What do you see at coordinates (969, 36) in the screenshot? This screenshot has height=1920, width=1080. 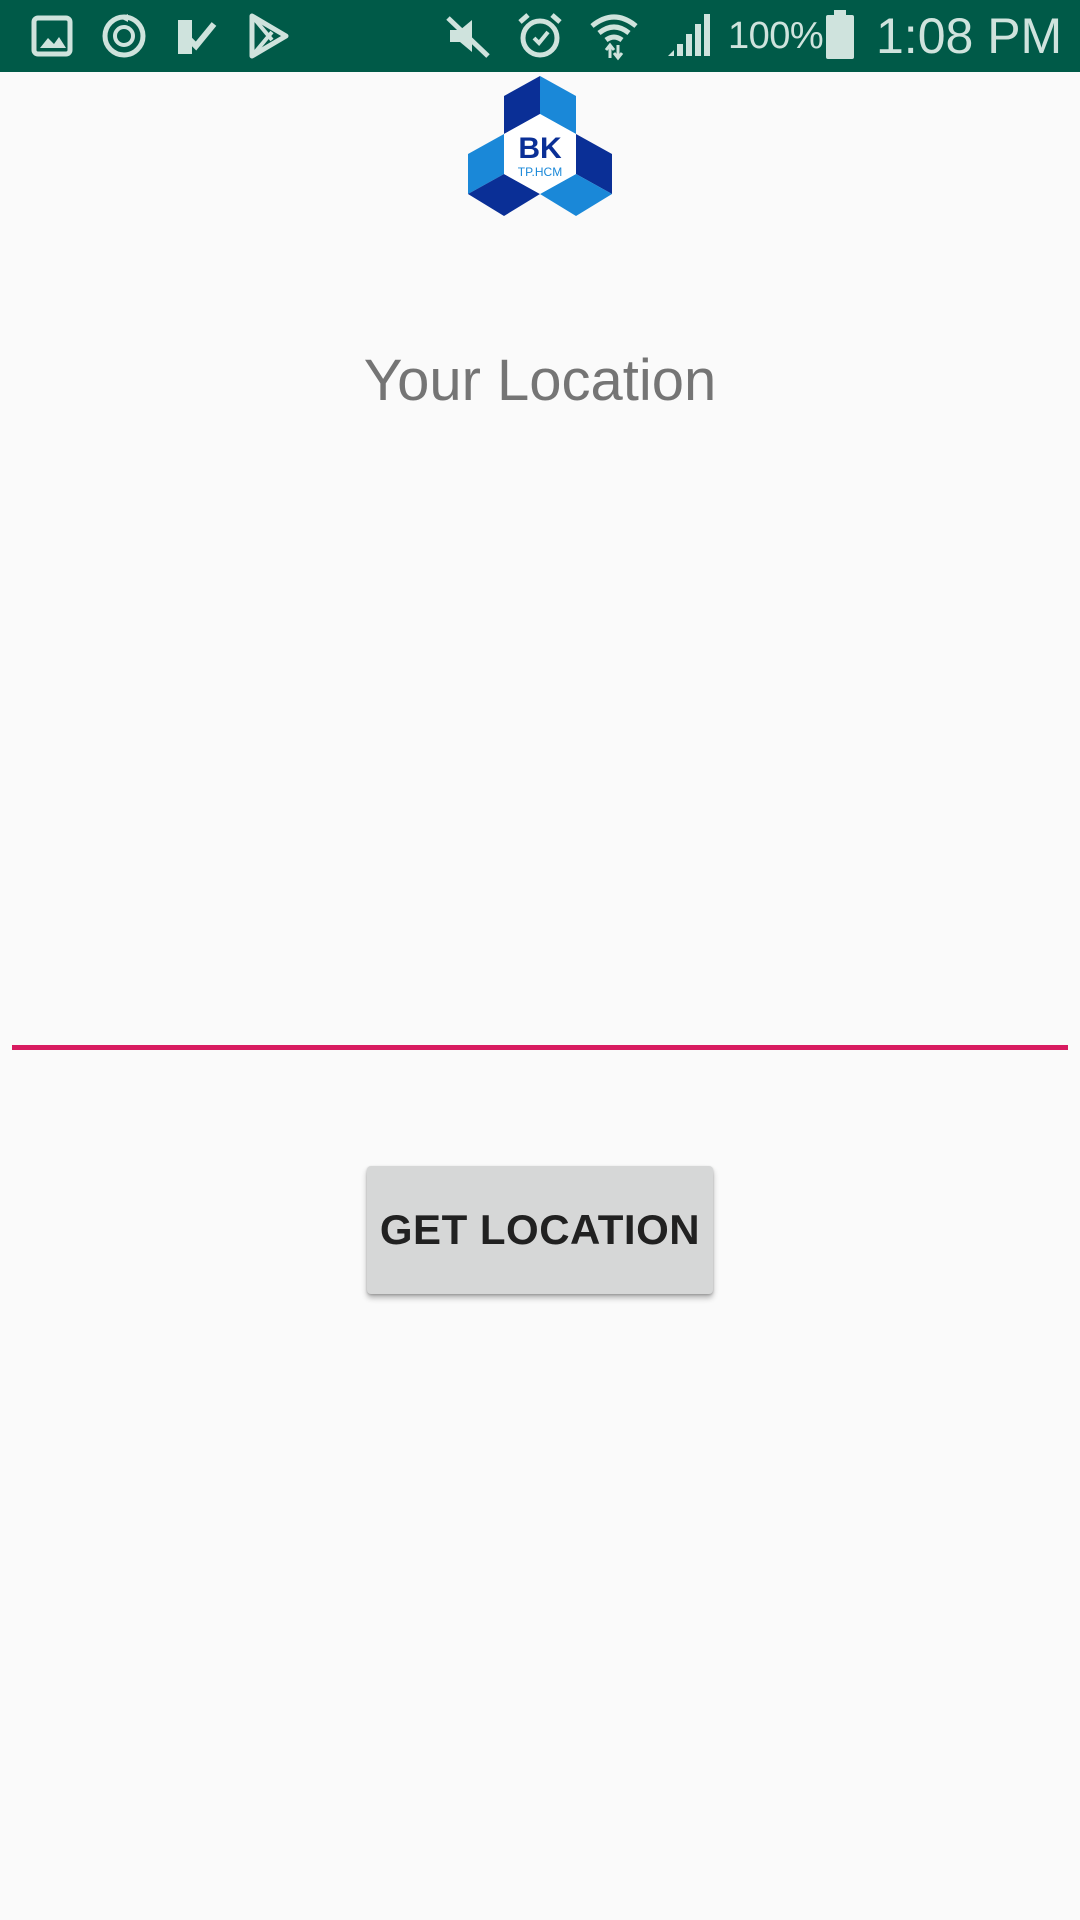 I see `status-clock: 1:08 PM` at bounding box center [969, 36].